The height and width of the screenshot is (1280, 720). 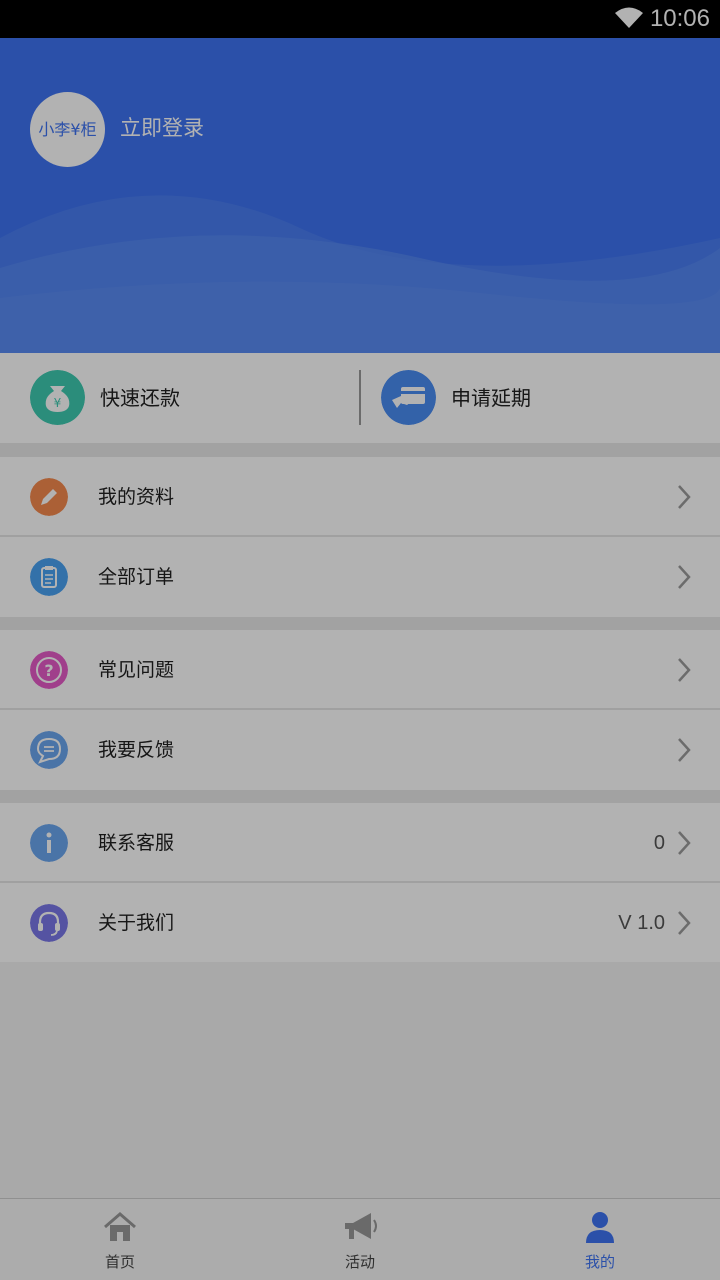 I want to click on apply-extension-button: 申请延期, so click(x=531, y=398).